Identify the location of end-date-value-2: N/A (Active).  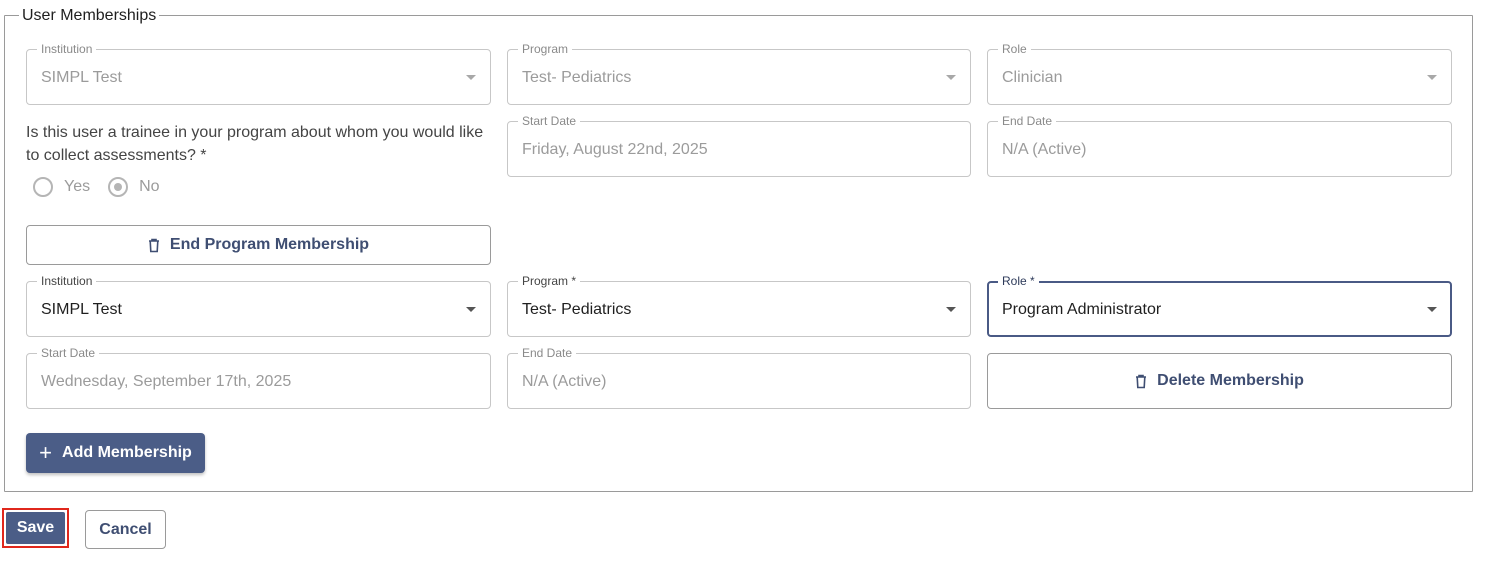
(564, 381).